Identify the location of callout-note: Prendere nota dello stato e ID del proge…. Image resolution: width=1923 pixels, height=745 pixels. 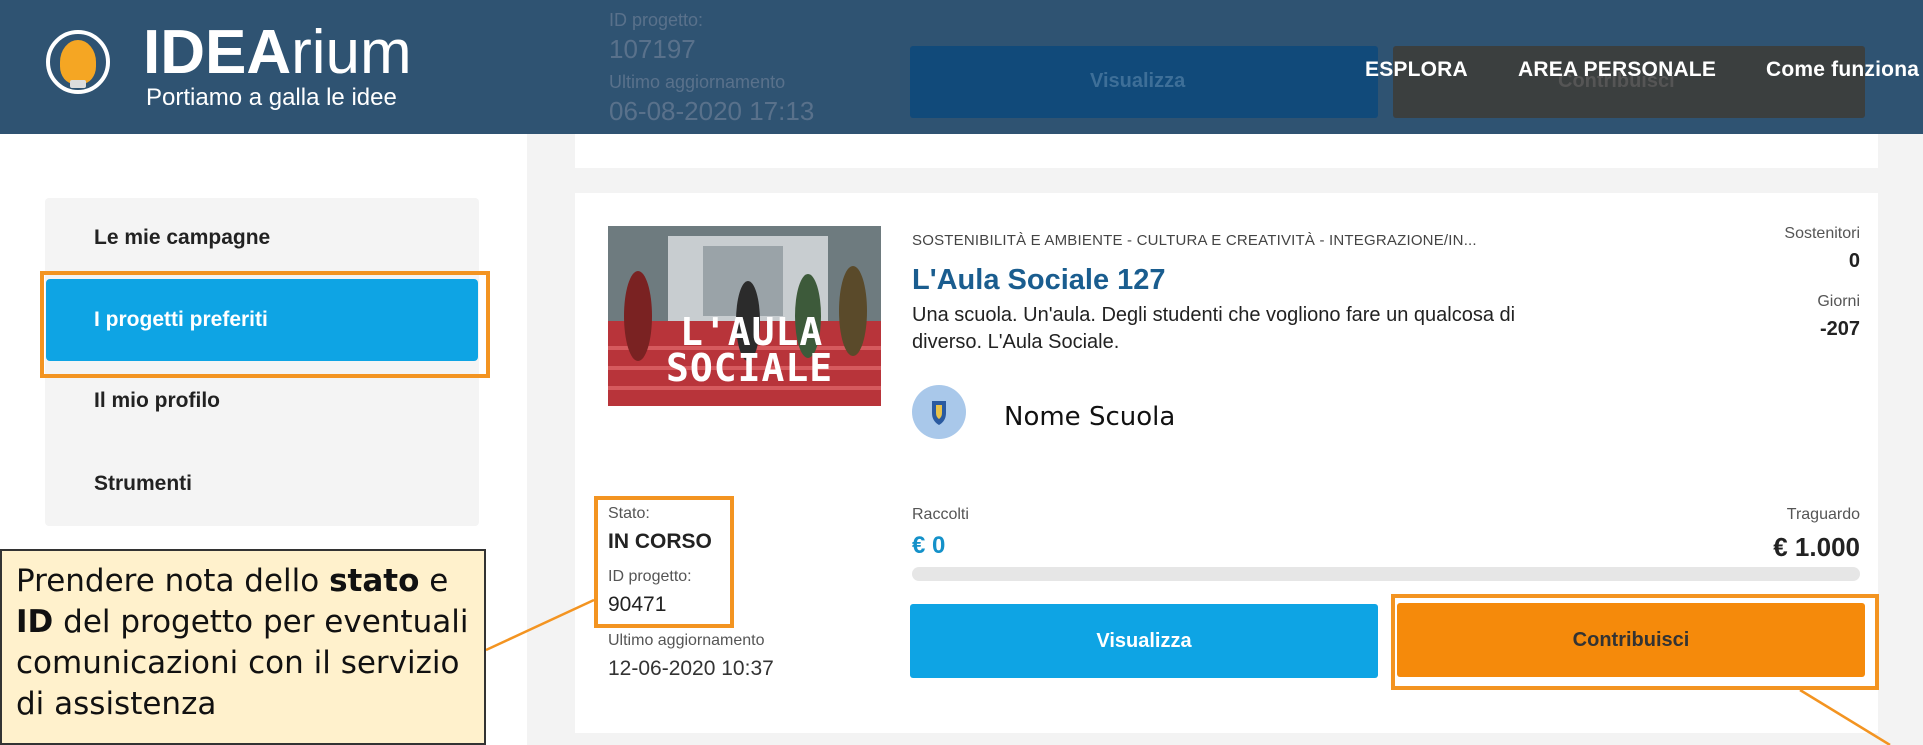
(243, 647).